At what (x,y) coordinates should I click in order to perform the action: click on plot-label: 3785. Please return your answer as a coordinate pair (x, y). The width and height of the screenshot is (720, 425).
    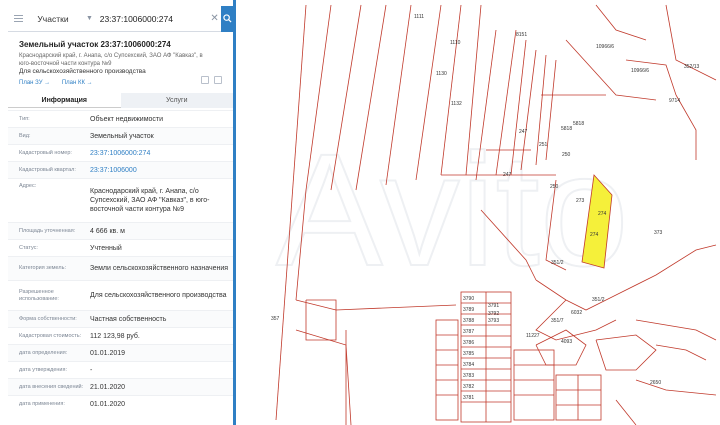
    Looking at the image, I should click on (468, 354).